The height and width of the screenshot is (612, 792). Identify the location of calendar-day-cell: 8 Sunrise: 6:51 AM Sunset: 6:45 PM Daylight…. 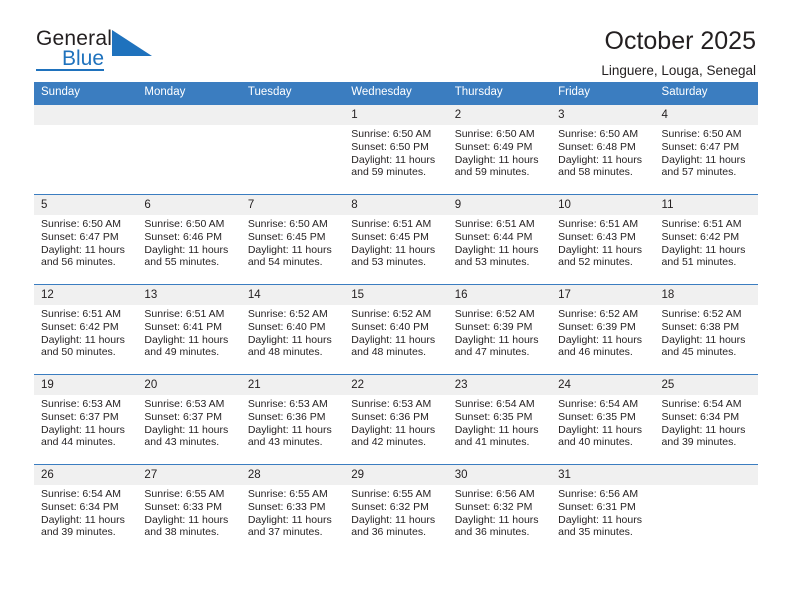
(396, 239).